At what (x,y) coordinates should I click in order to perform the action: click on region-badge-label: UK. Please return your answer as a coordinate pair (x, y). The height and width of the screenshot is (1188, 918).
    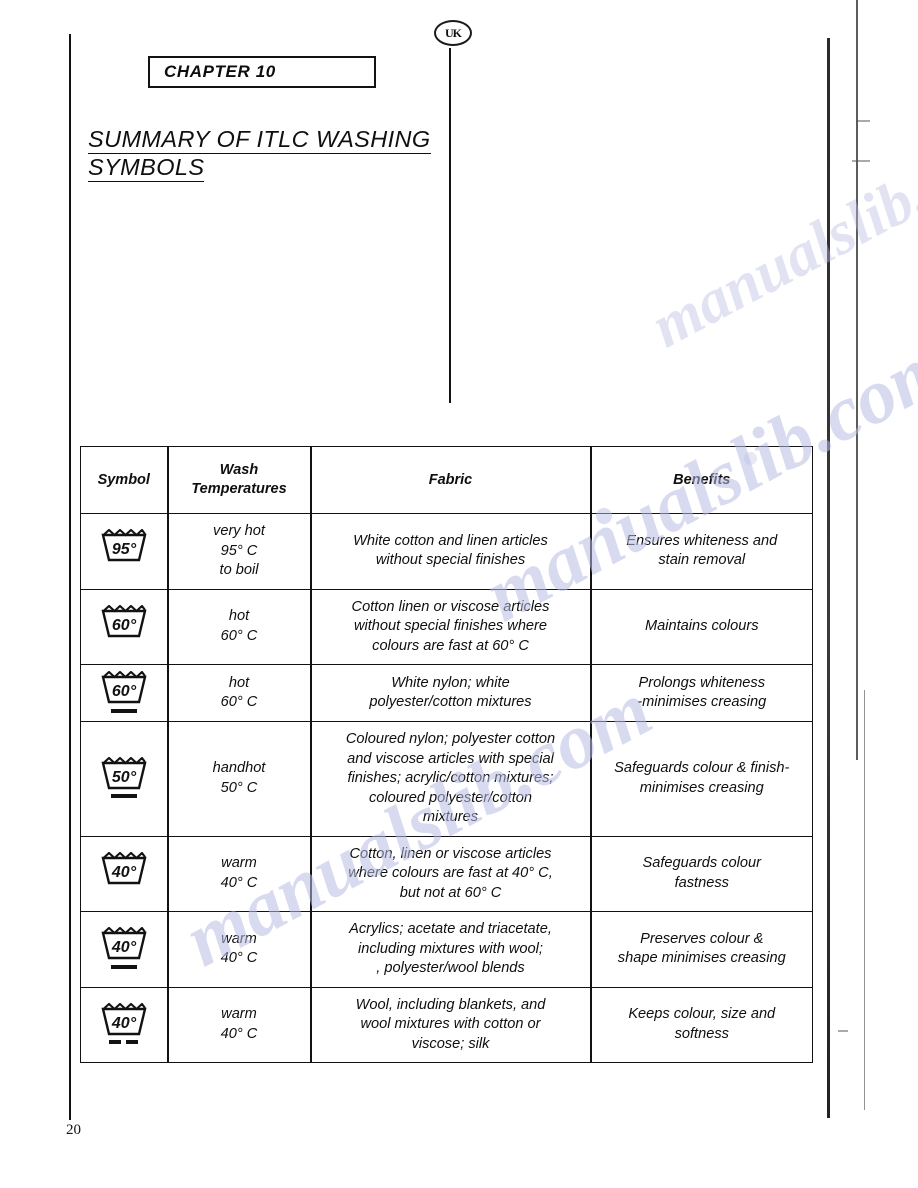
    Looking at the image, I should click on (453, 32).